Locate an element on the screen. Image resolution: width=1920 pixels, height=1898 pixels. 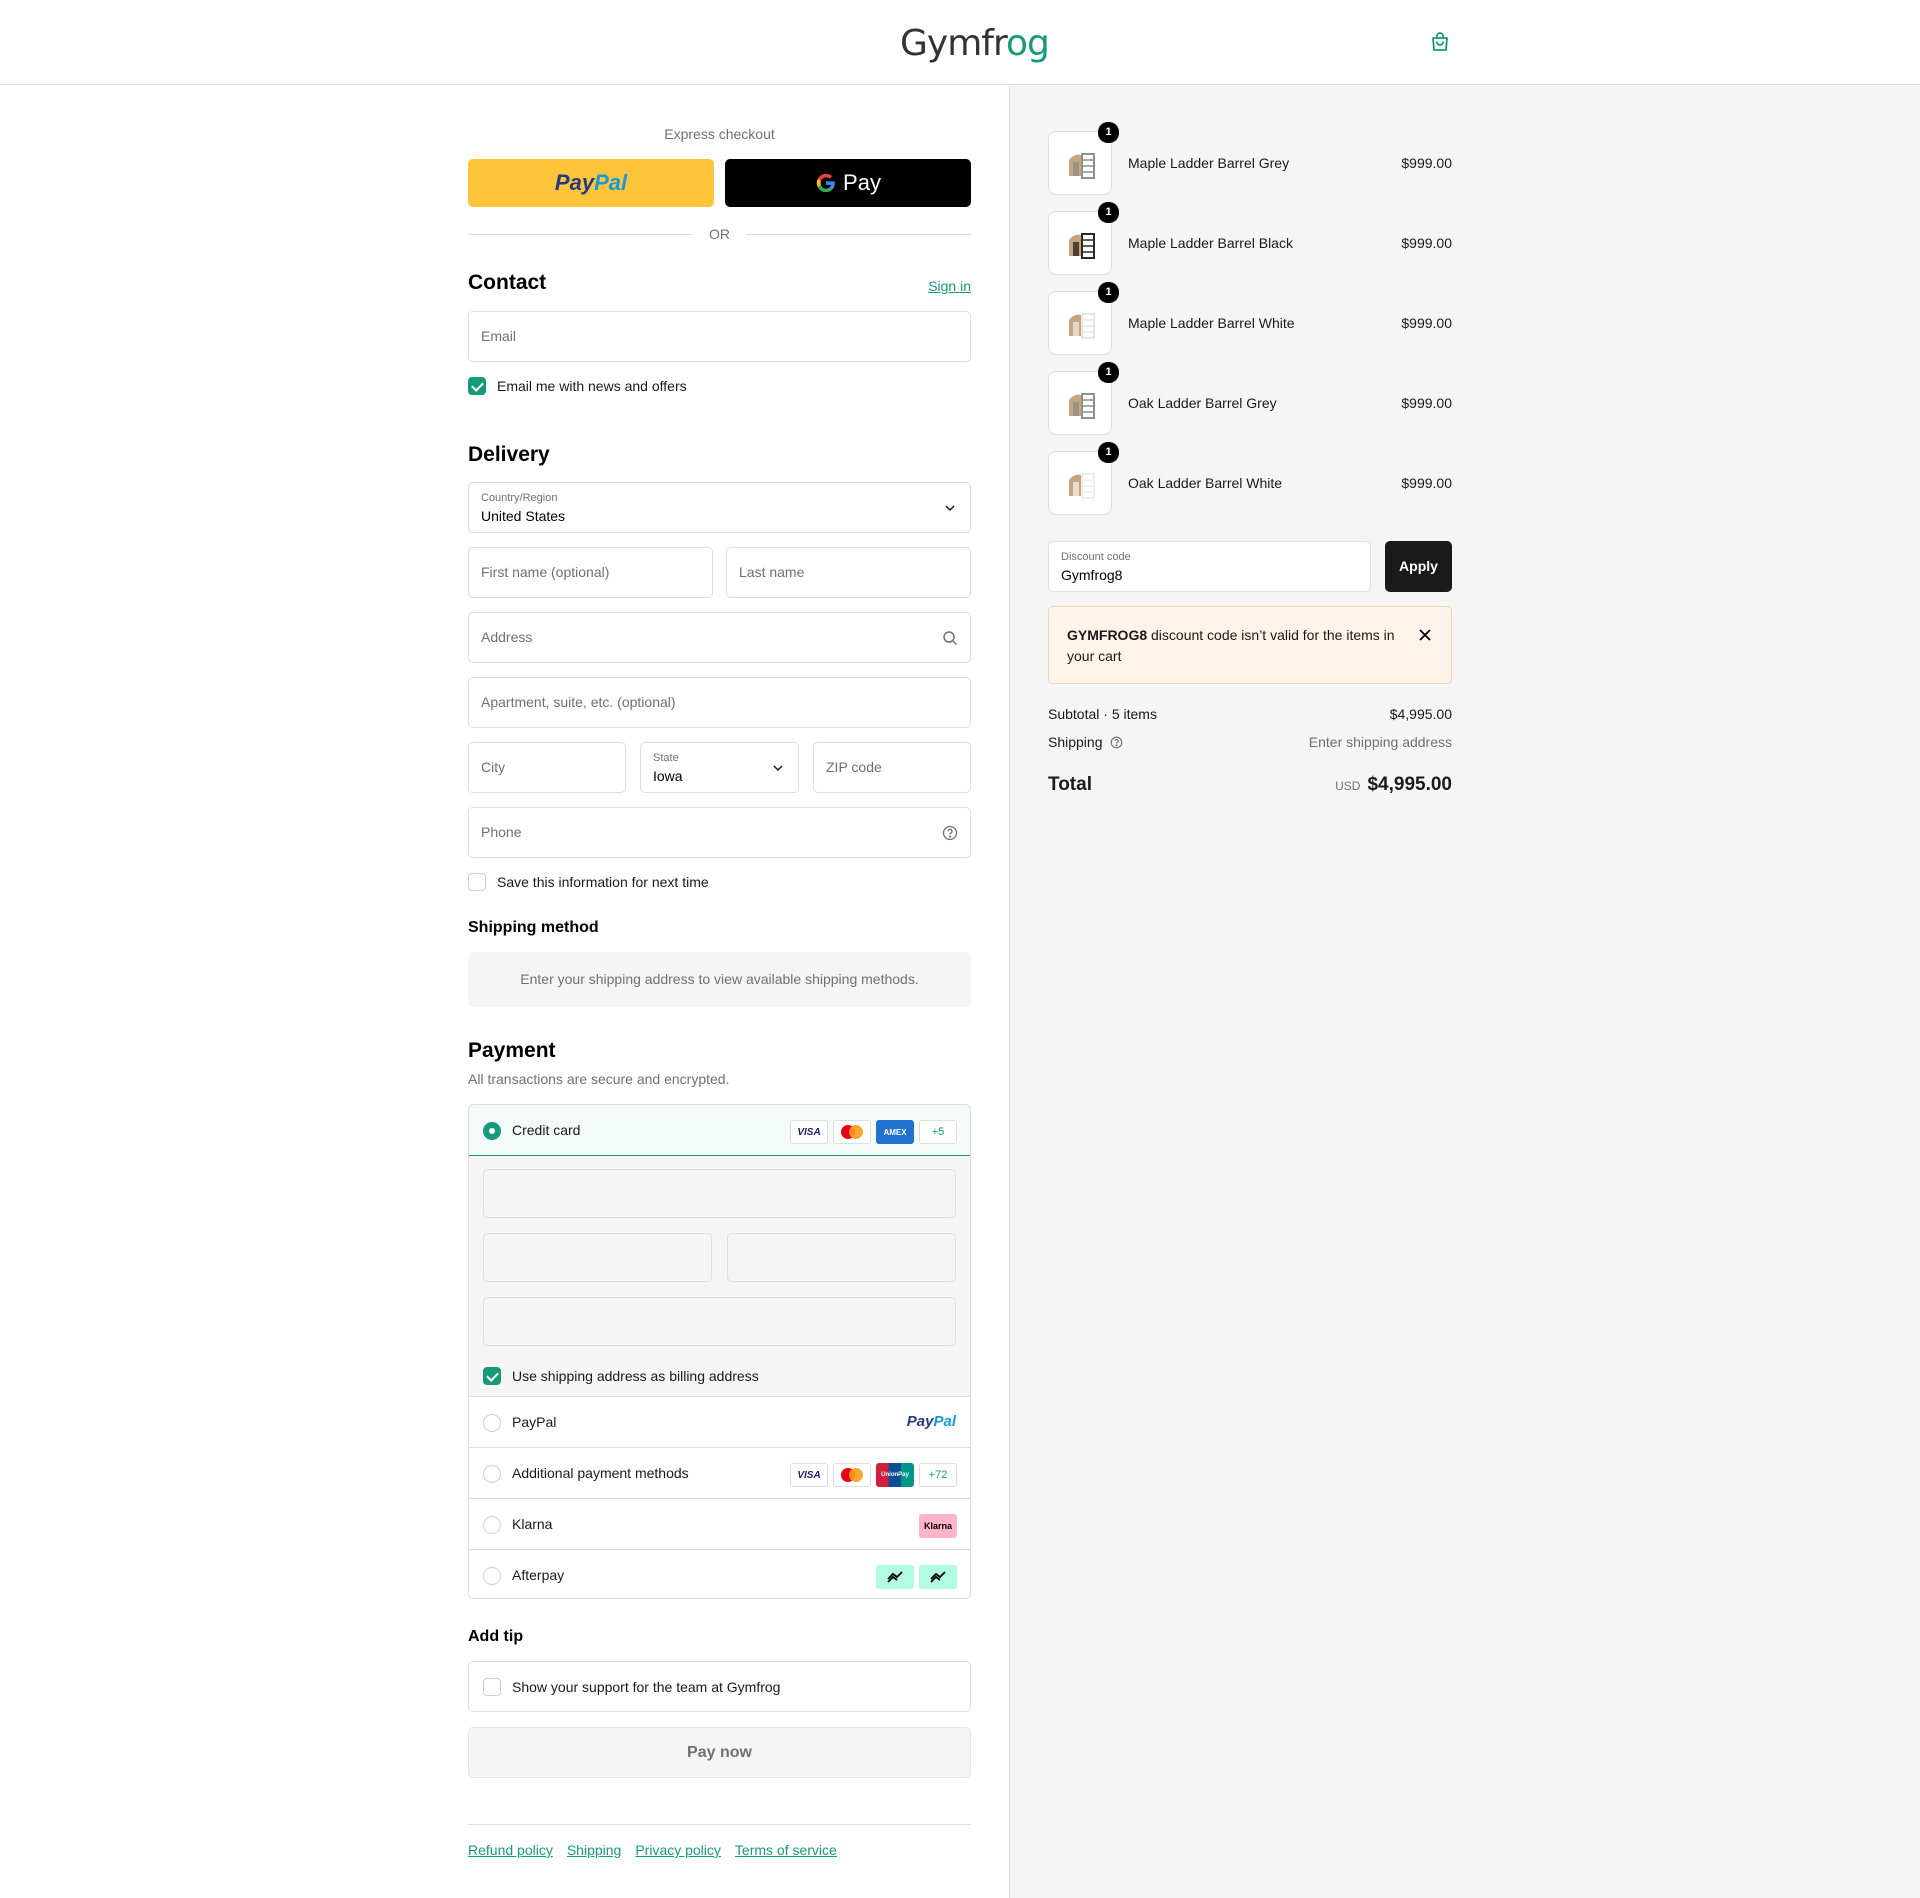
last-name-field: Last name is located at coordinates (848, 572).